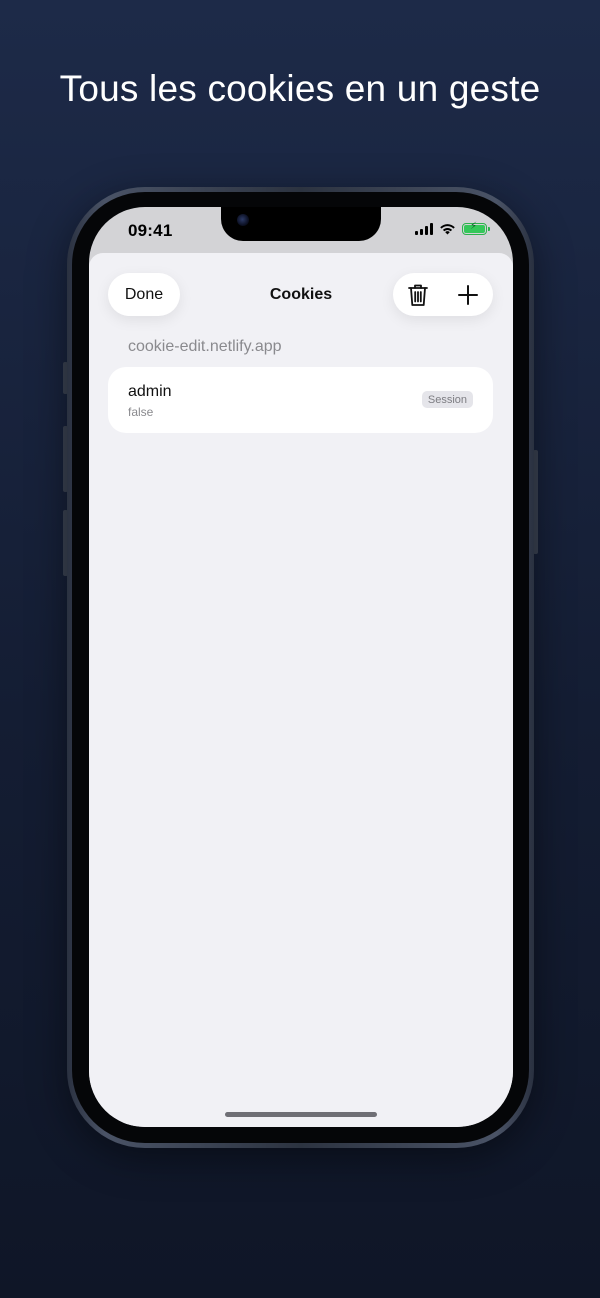 The width and height of the screenshot is (600, 1298). What do you see at coordinates (447, 399) in the screenshot?
I see `session-badge: Session` at bounding box center [447, 399].